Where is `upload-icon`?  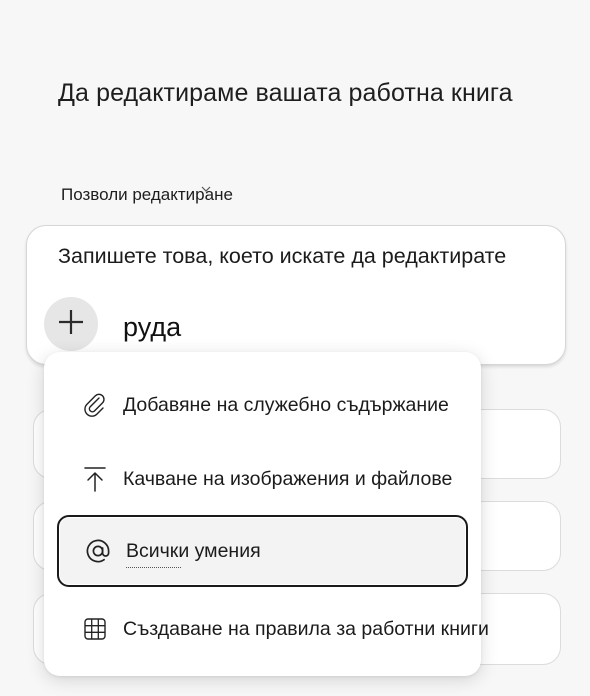
upload-icon is located at coordinates (95, 479).